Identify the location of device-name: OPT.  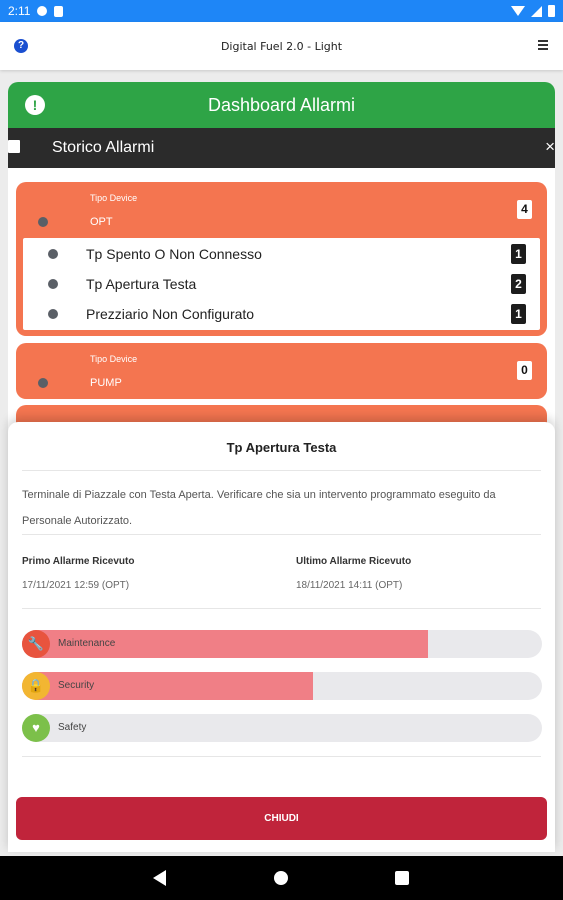
(101, 222).